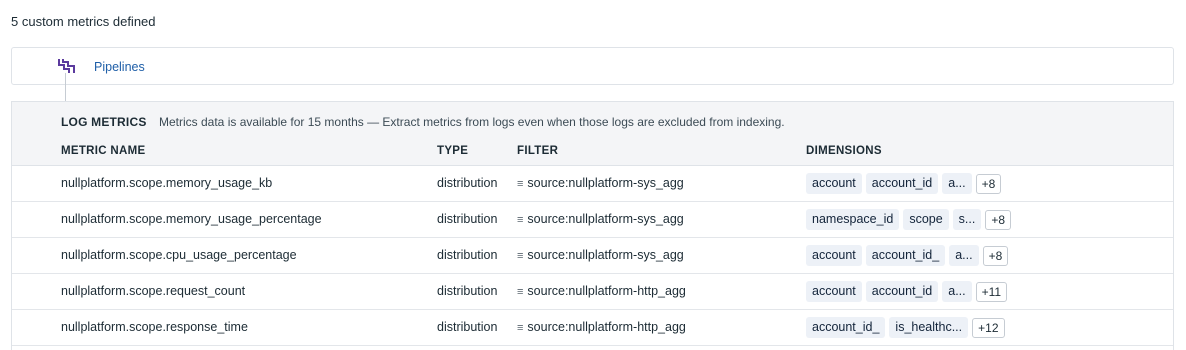 Image resolution: width=1186 pixels, height=350 pixels. What do you see at coordinates (853, 219) in the screenshot?
I see `dimension-tag: namespace_id` at bounding box center [853, 219].